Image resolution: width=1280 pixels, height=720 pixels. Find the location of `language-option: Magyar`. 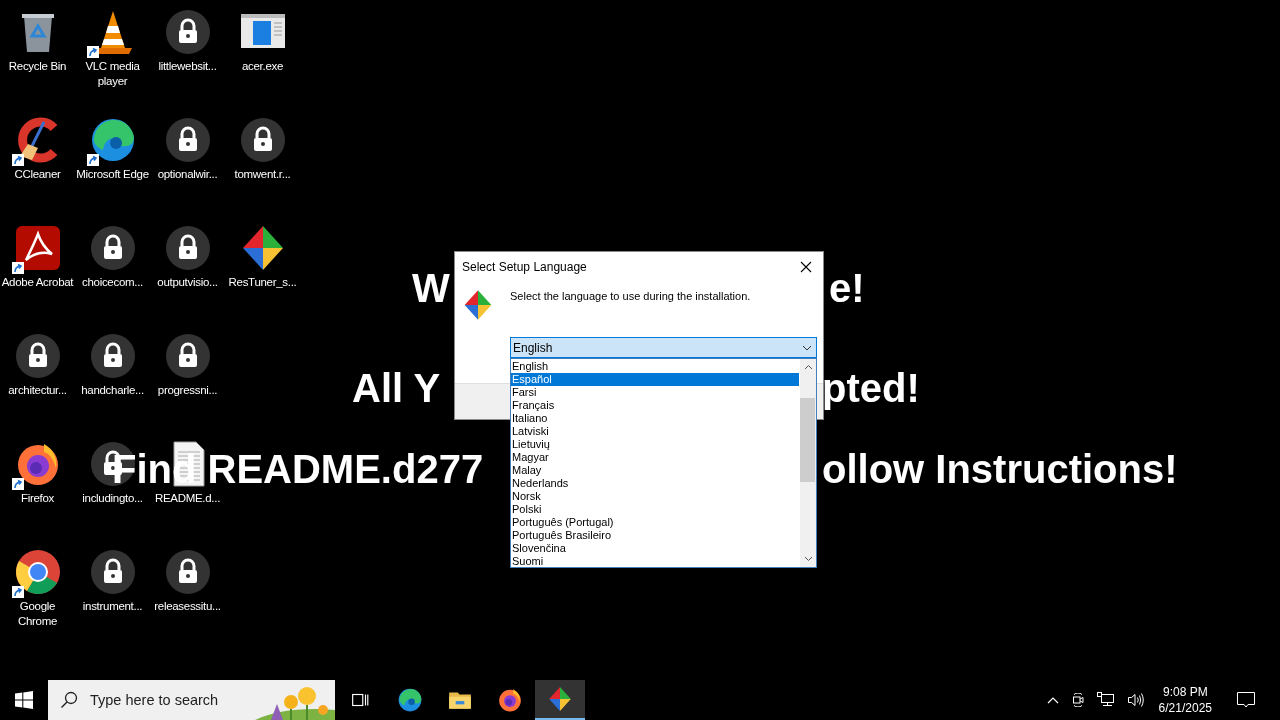

language-option: Magyar is located at coordinates (655, 457).